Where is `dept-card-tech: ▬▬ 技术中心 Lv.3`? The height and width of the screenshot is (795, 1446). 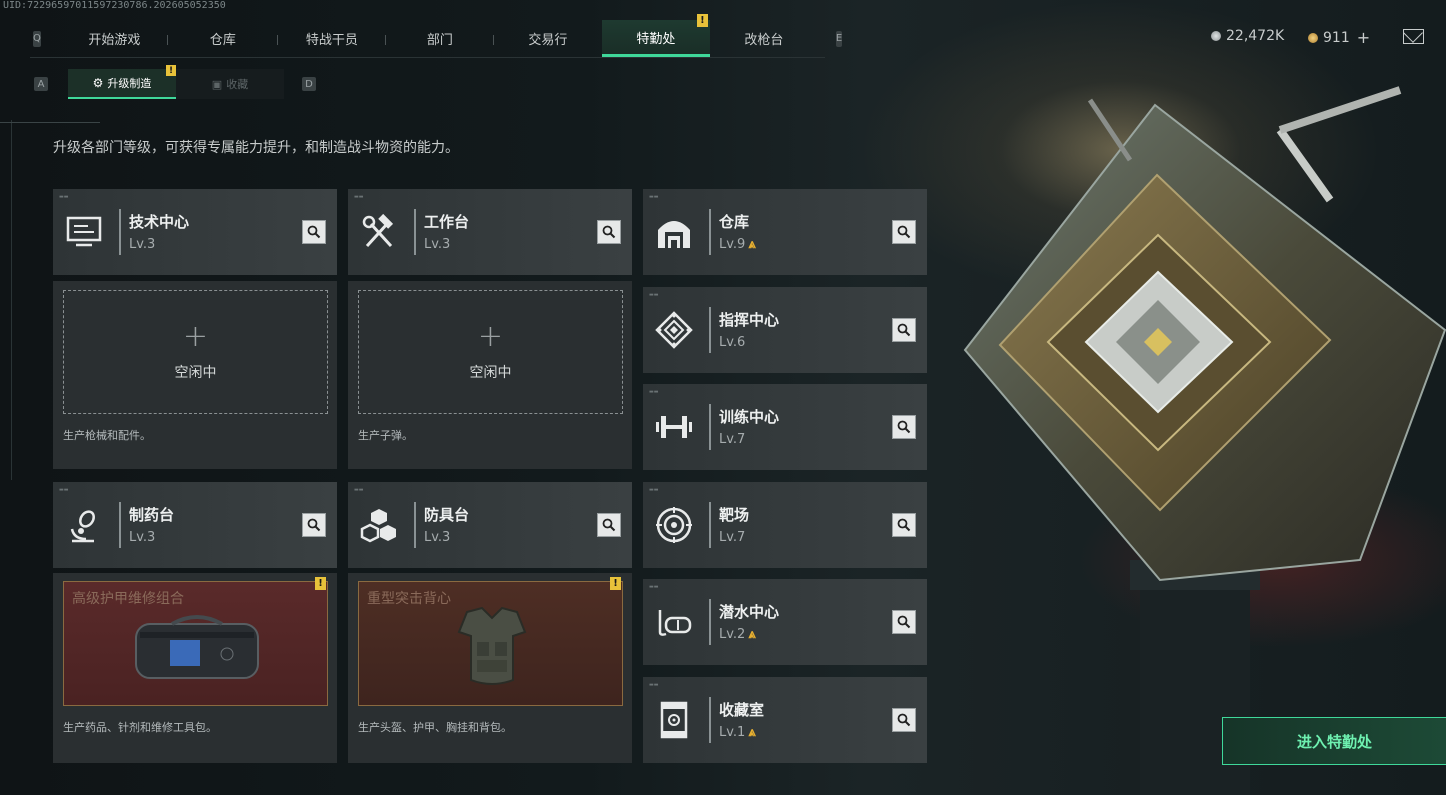 dept-card-tech: ▬▬ 技术中心 Lv.3 is located at coordinates (195, 232).